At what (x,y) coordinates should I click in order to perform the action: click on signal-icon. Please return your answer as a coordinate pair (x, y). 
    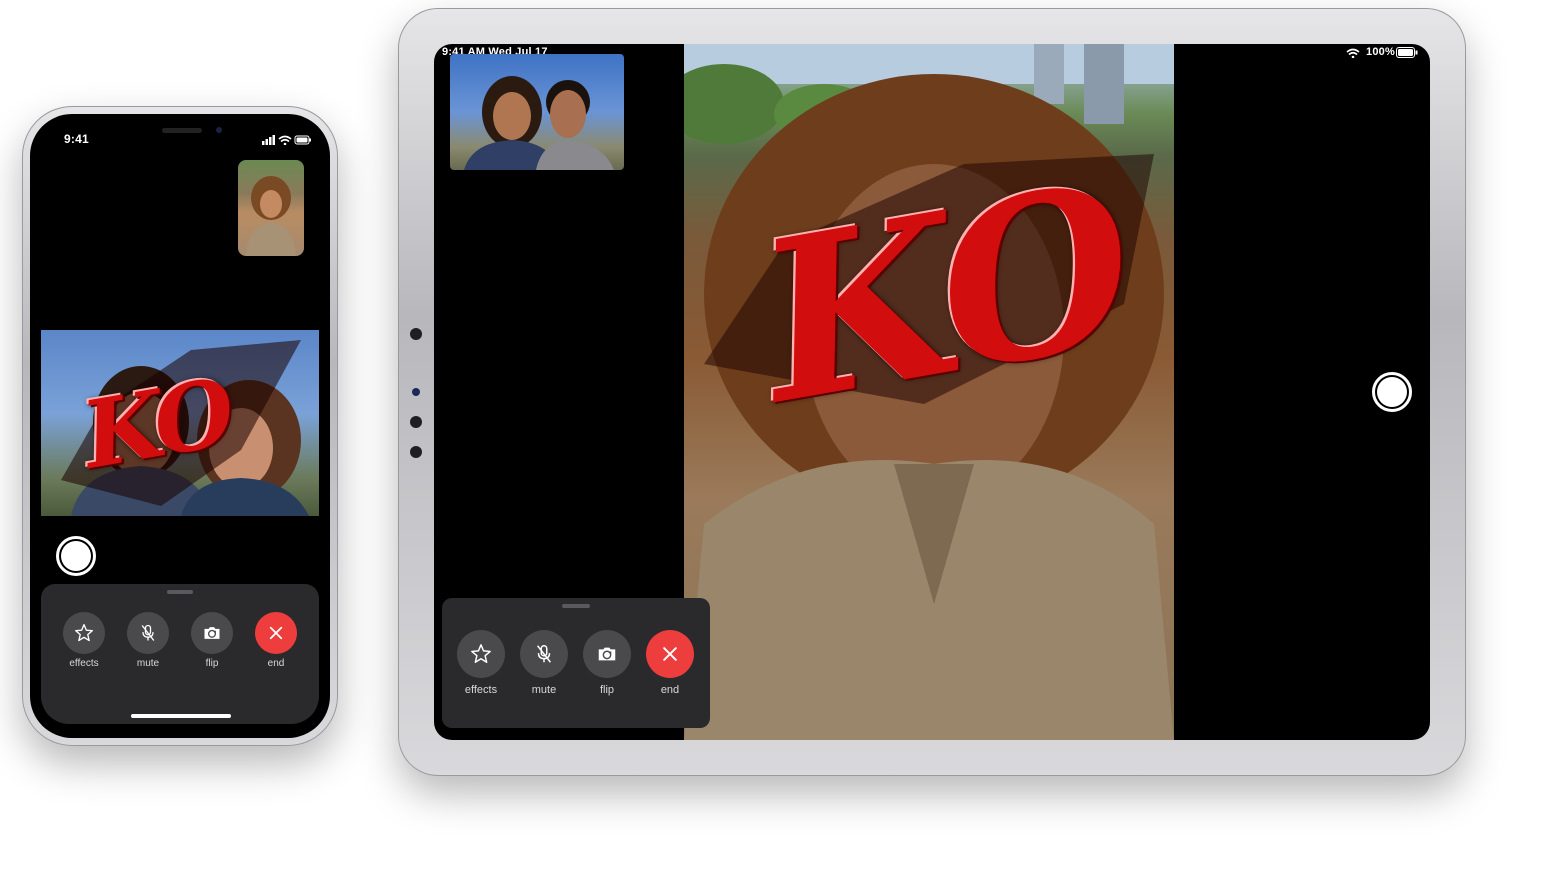
    Looking at the image, I should click on (268, 140).